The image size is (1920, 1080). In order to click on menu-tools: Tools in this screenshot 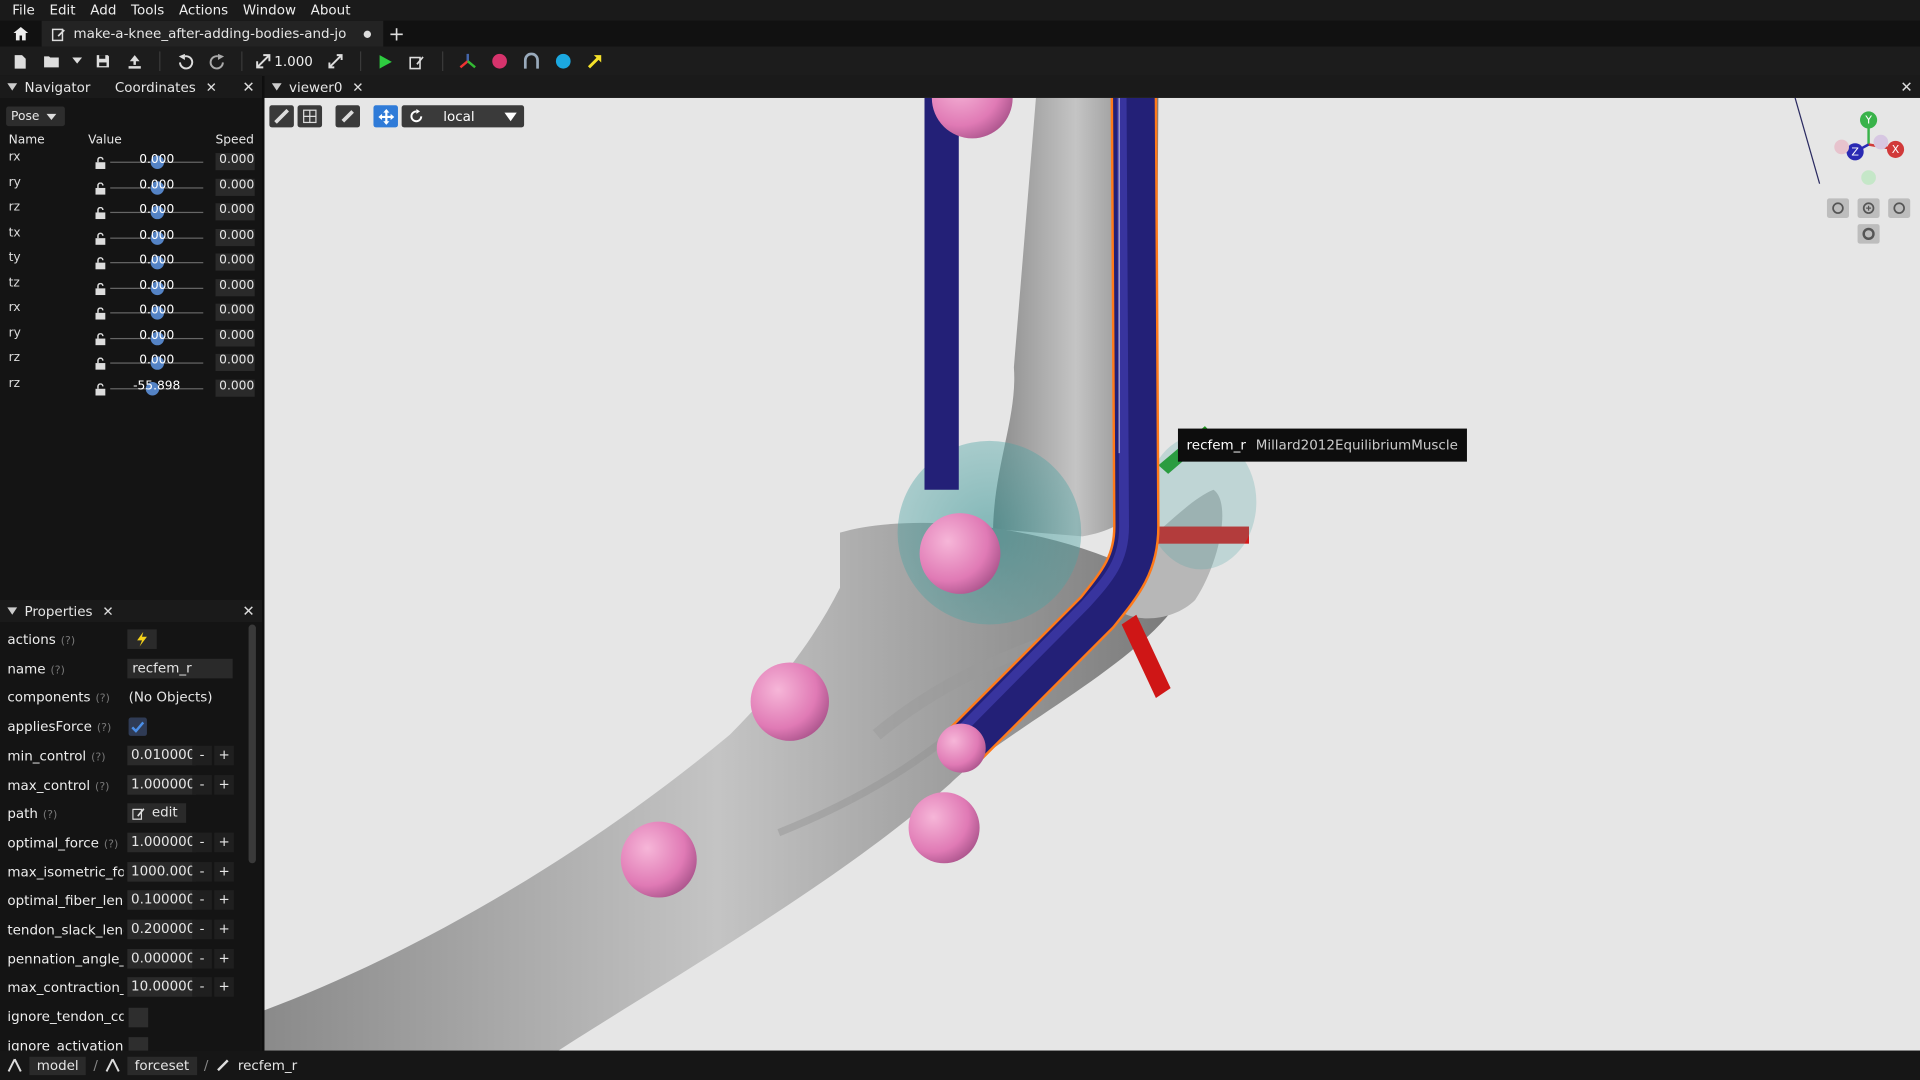, I will do `click(148, 10)`.